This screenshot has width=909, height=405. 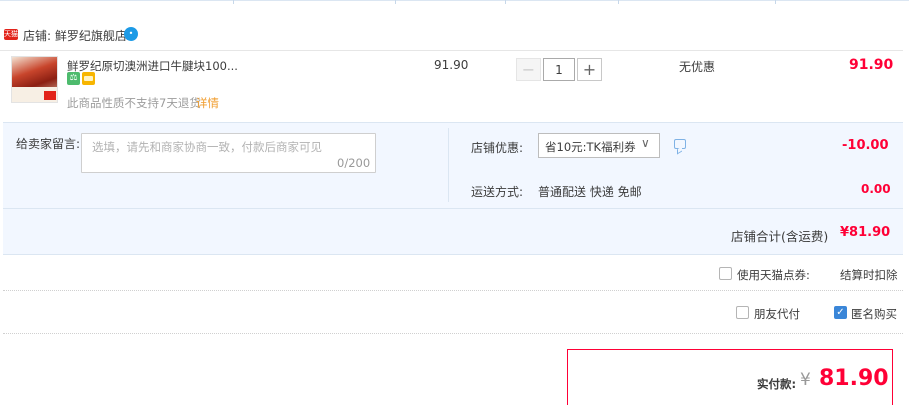 I want to click on quantity-decrease-button: −, so click(x=528, y=69).